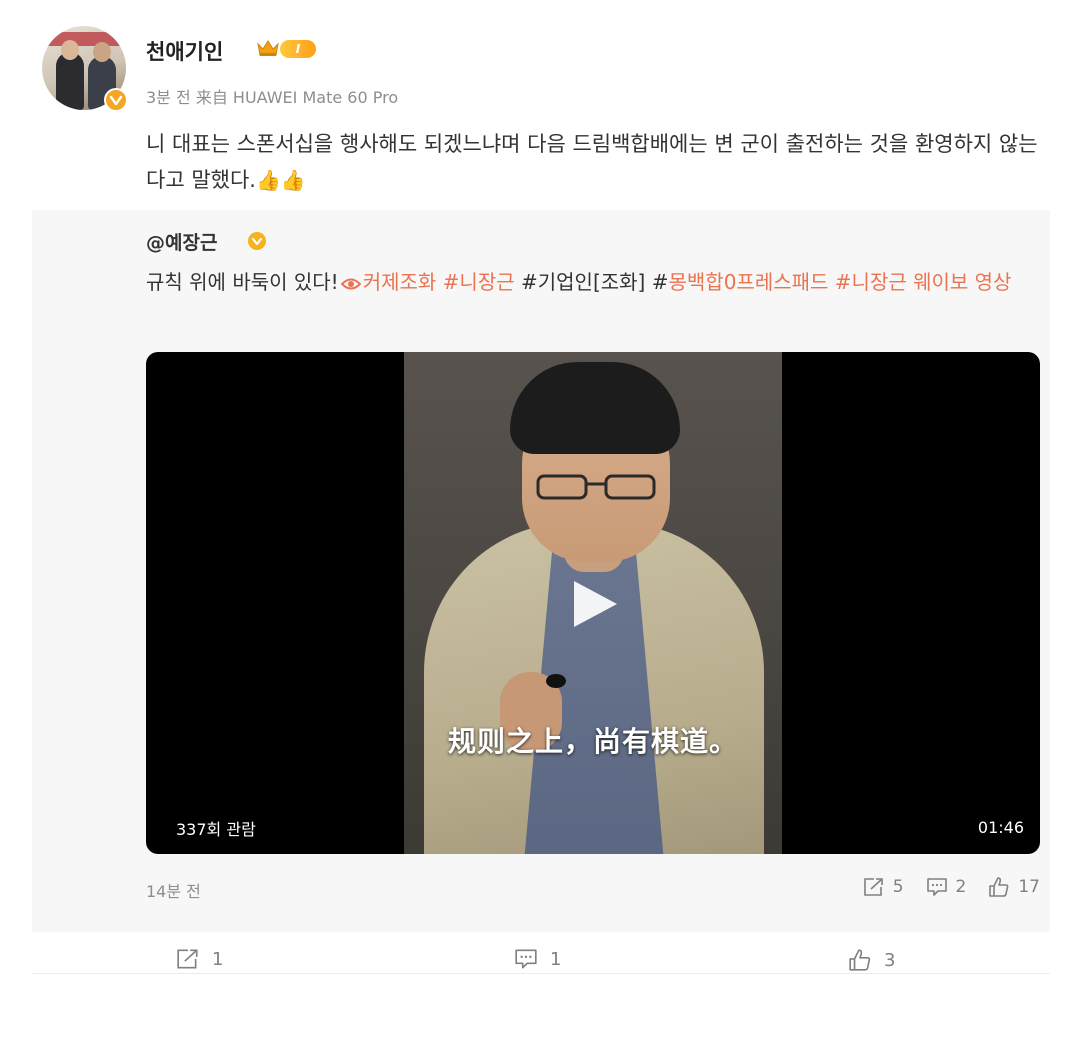  What do you see at coordinates (749, 282) in the screenshot?
I see `topic-link: 몽백합0프레스패드` at bounding box center [749, 282].